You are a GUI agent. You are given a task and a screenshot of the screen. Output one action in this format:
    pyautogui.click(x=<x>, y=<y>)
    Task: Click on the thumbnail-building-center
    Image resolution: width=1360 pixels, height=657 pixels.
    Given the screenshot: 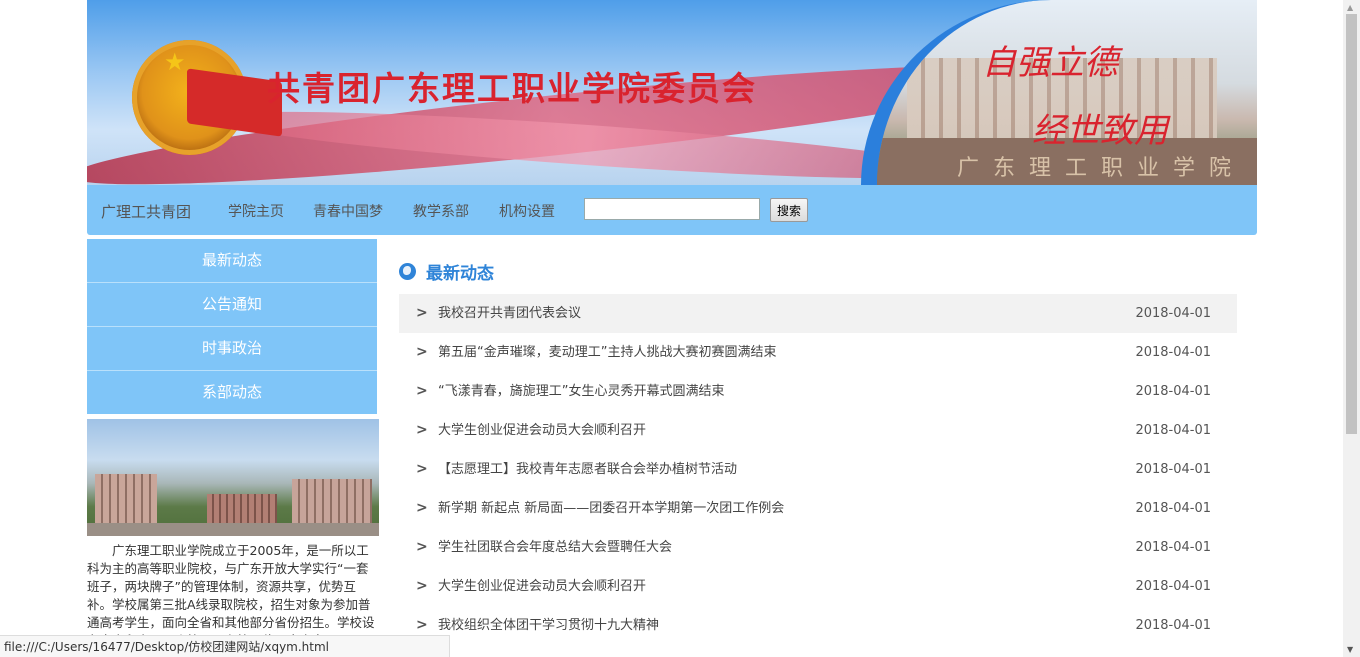 What is the action you would take?
    pyautogui.click(x=242, y=510)
    